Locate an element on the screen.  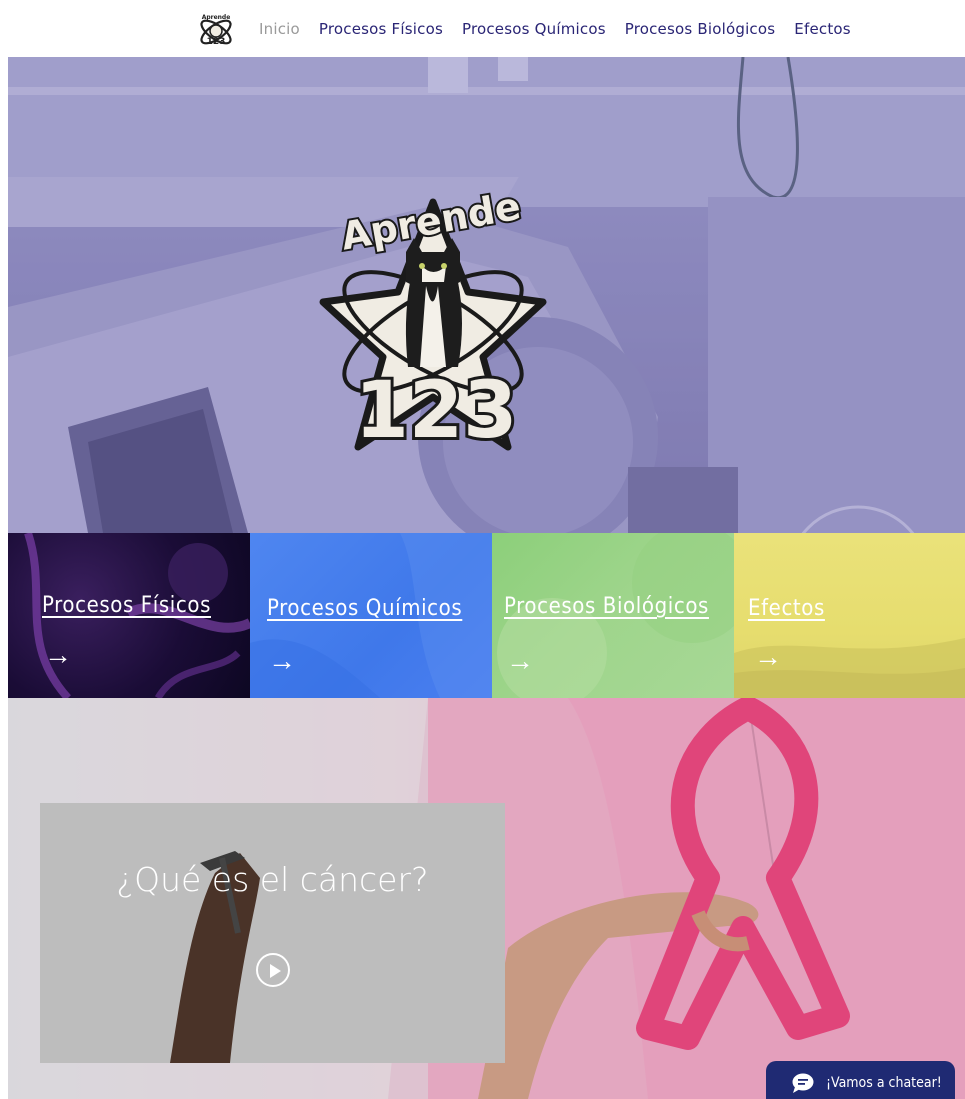
aprende-123-logo: Aprende 123 is located at coordinates (433, 320).